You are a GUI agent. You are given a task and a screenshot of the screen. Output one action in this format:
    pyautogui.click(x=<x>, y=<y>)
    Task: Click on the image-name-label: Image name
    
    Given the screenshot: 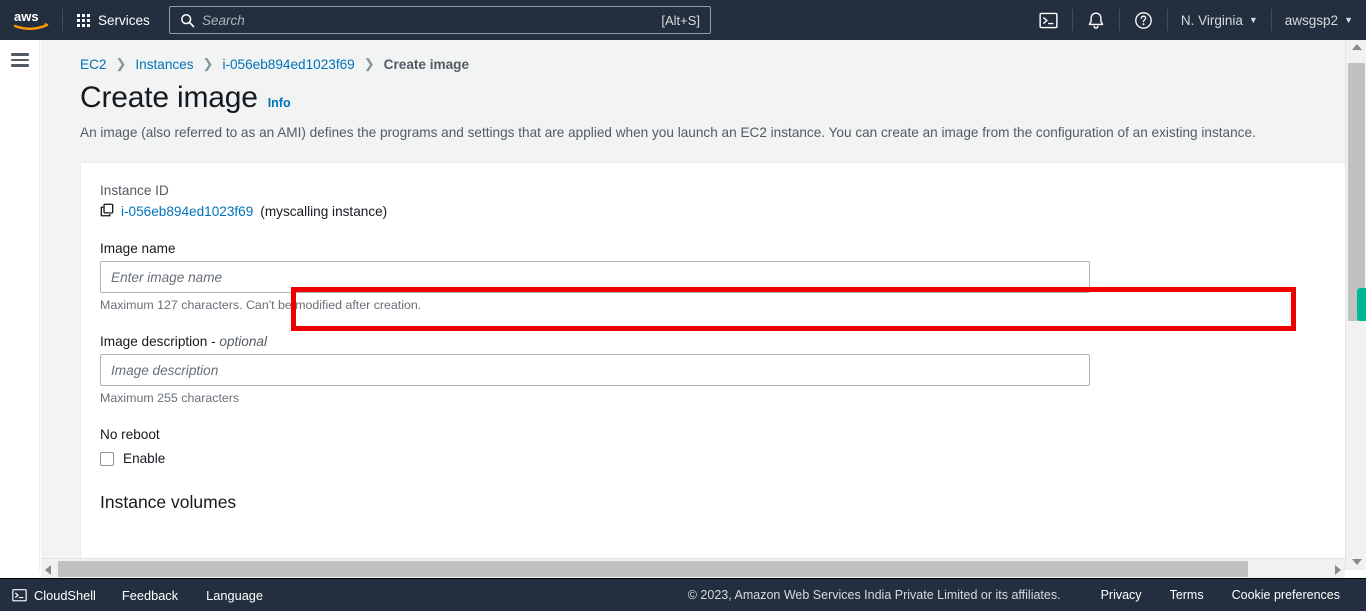 What is the action you would take?
    pyautogui.click(x=138, y=248)
    